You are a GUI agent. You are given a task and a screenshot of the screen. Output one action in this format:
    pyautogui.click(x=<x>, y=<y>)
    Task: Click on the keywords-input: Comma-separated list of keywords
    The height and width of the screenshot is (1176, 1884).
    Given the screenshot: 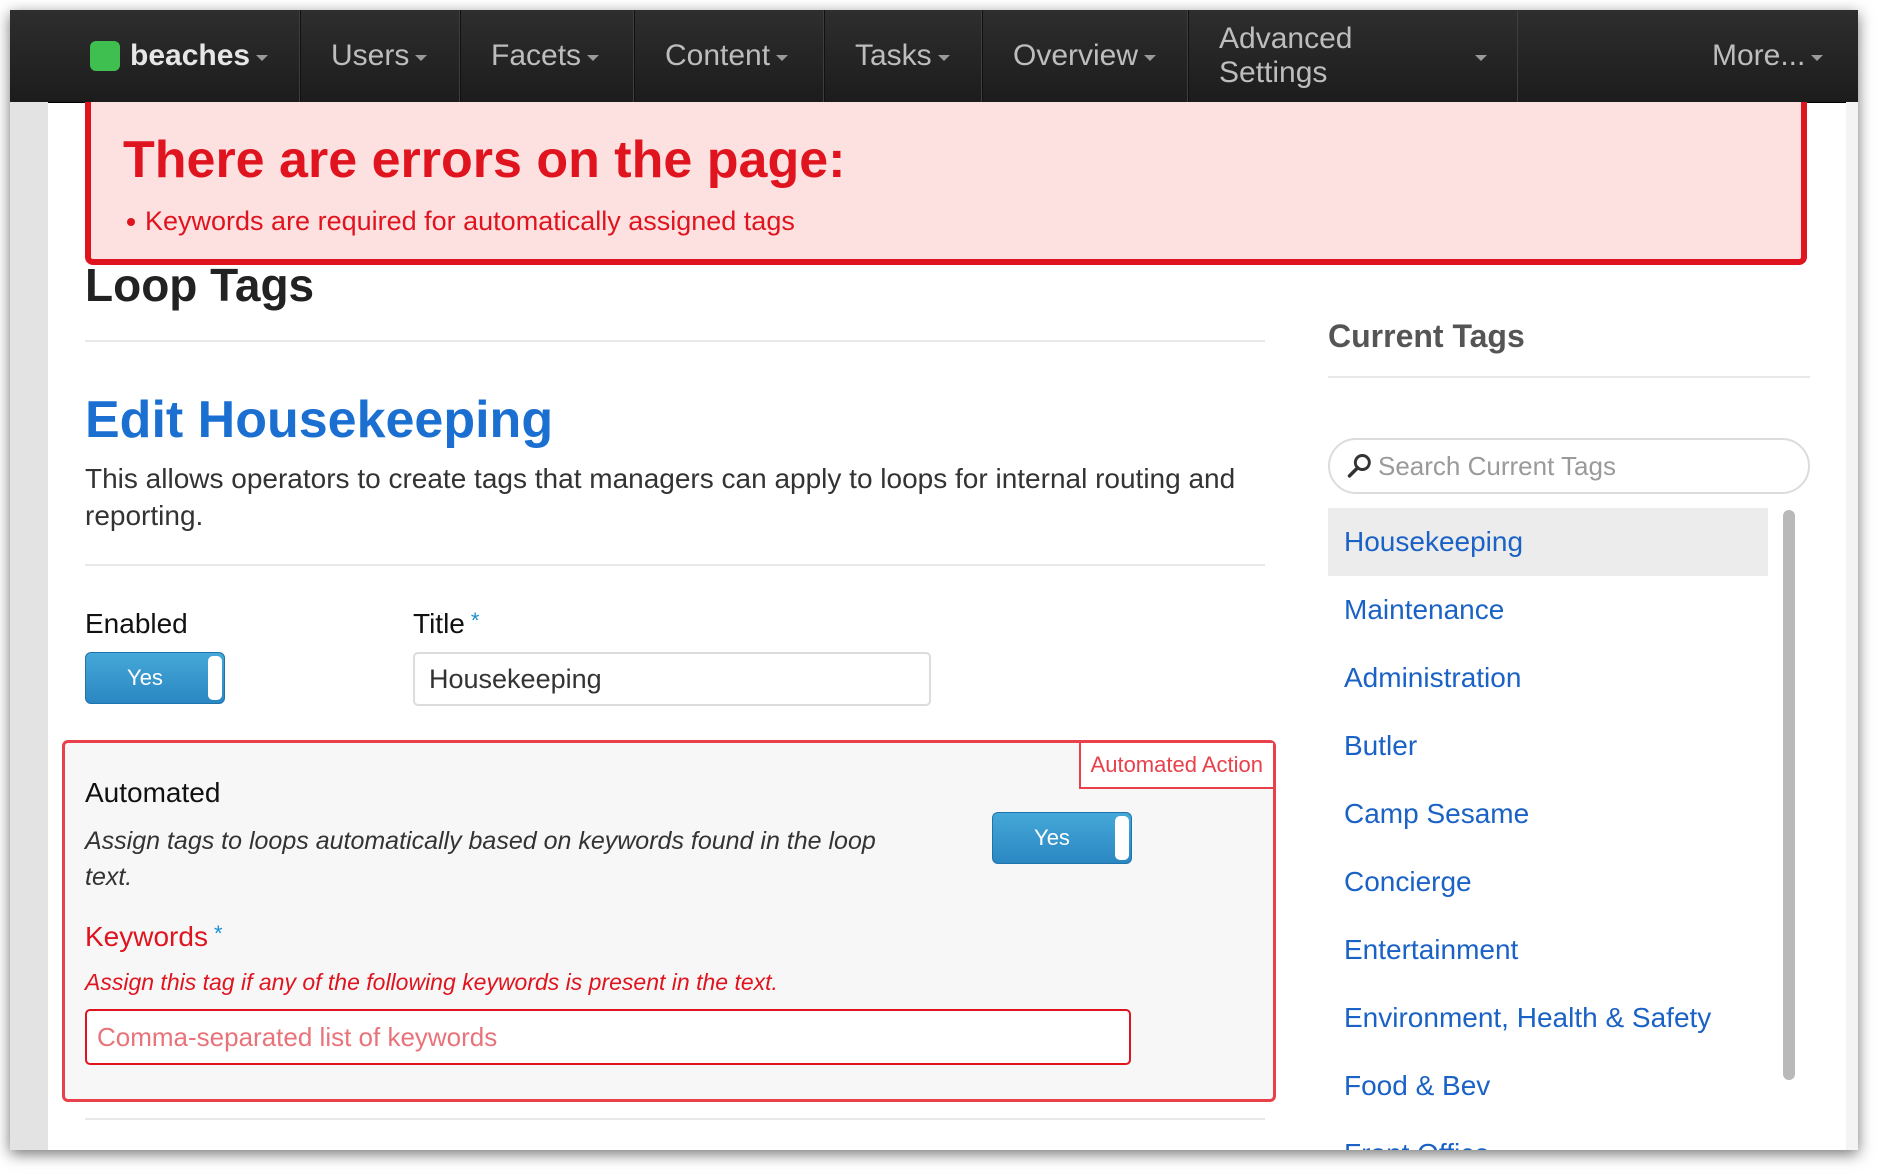 What is the action you would take?
    pyautogui.click(x=608, y=1037)
    